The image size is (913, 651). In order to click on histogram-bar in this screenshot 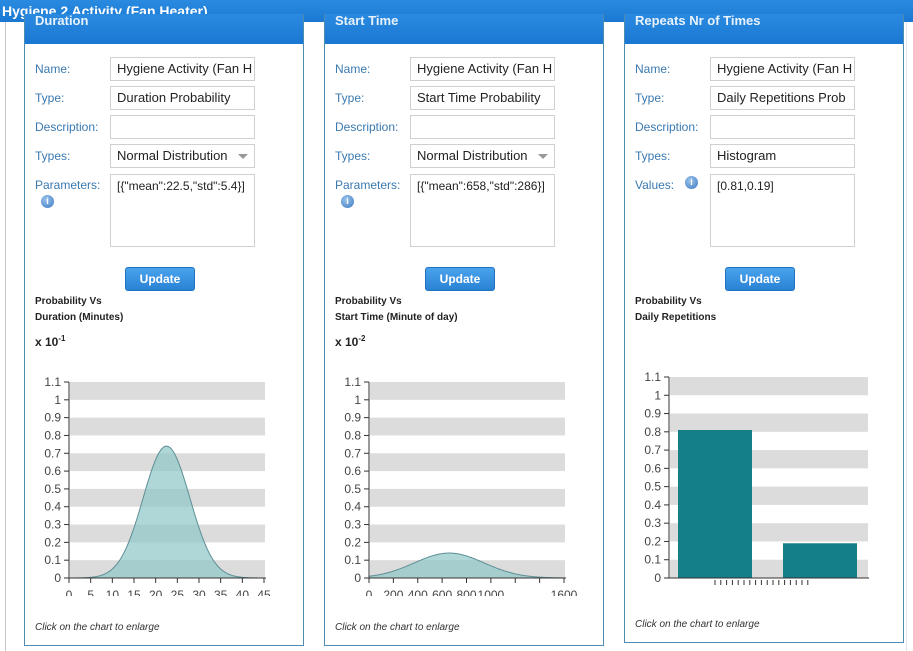, I will do `click(820, 560)`.